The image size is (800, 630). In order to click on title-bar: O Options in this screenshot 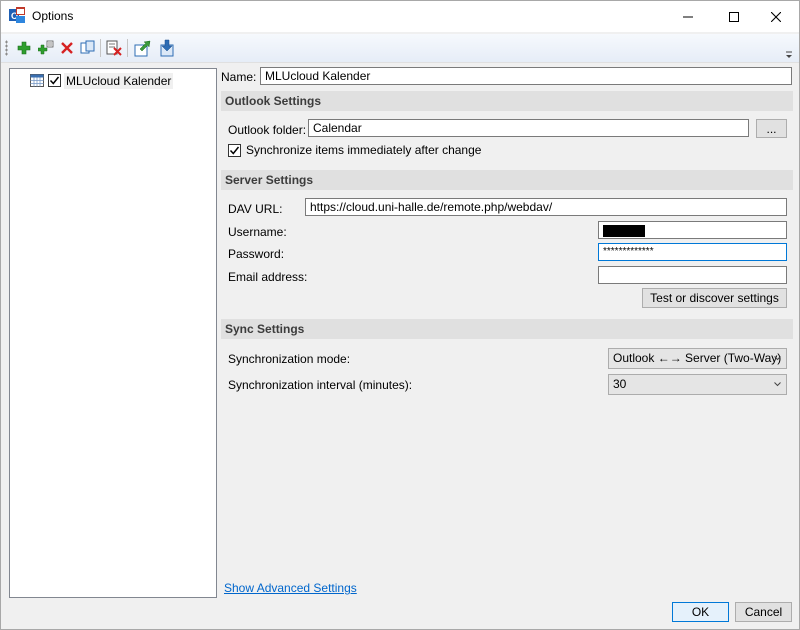, I will do `click(400, 16)`.